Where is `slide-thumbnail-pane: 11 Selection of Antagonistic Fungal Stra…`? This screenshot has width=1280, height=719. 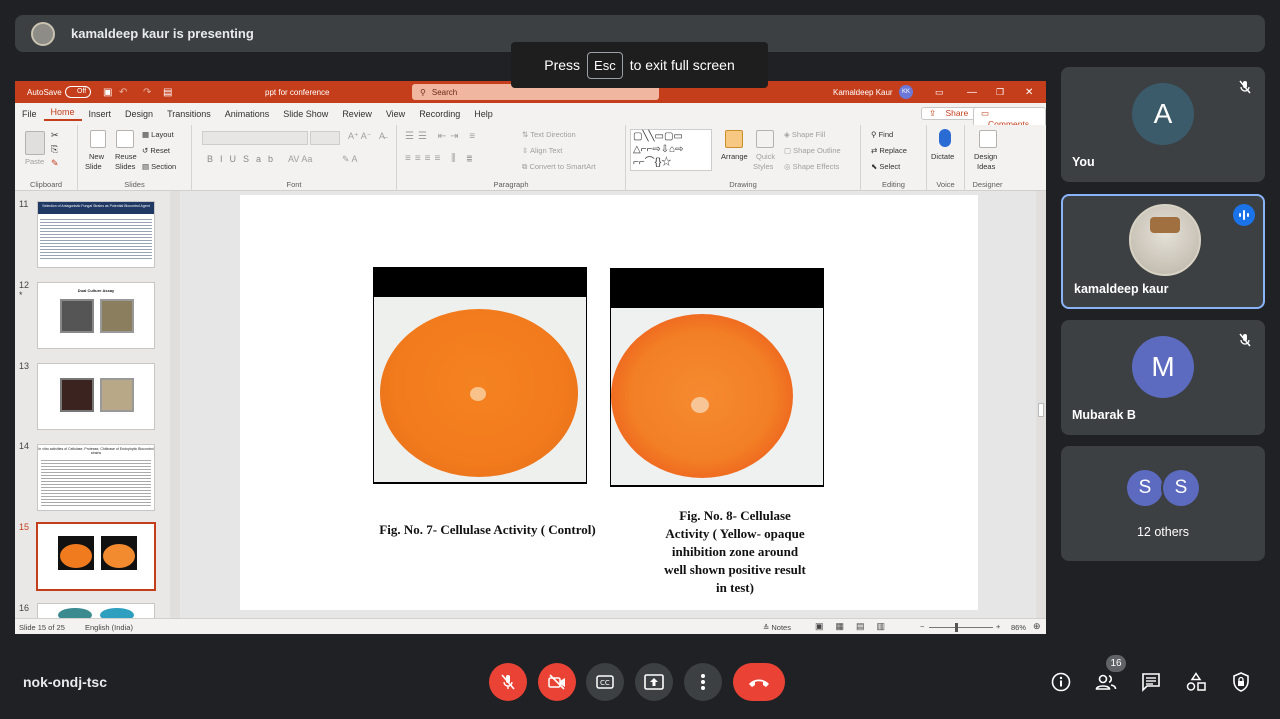
slide-thumbnail-pane: 11 Selection of Antagonistic Fungal Stra… is located at coordinates (98, 404).